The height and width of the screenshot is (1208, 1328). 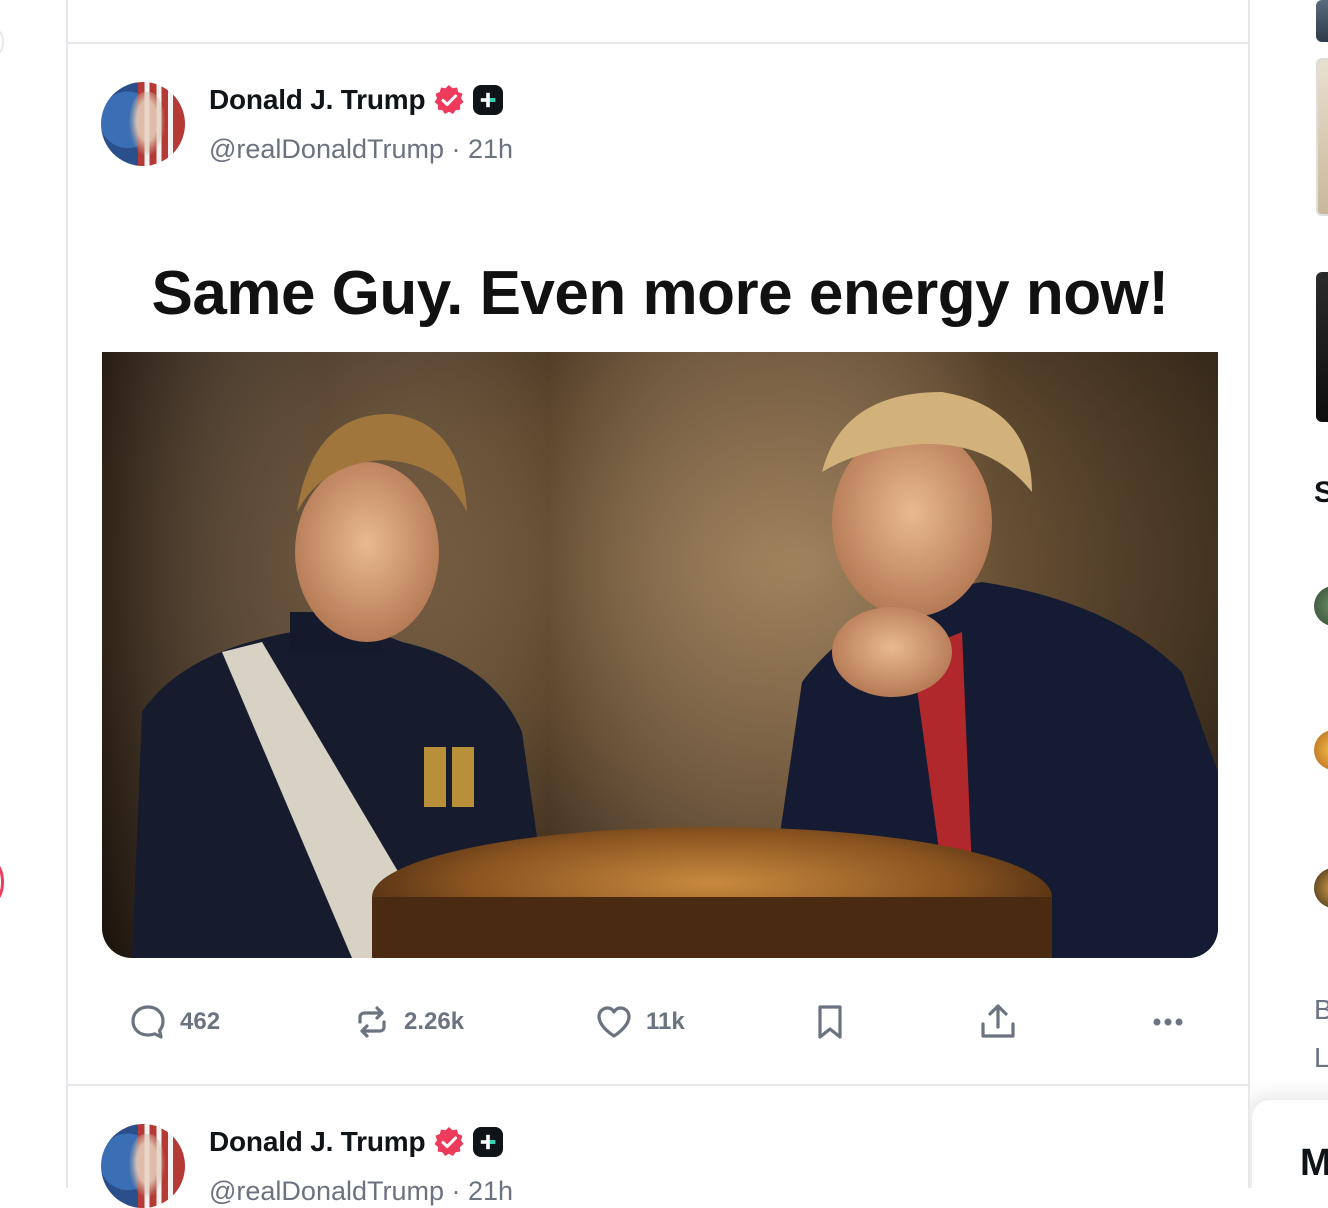 I want to click on more-options-button, so click(x=1168, y=1022).